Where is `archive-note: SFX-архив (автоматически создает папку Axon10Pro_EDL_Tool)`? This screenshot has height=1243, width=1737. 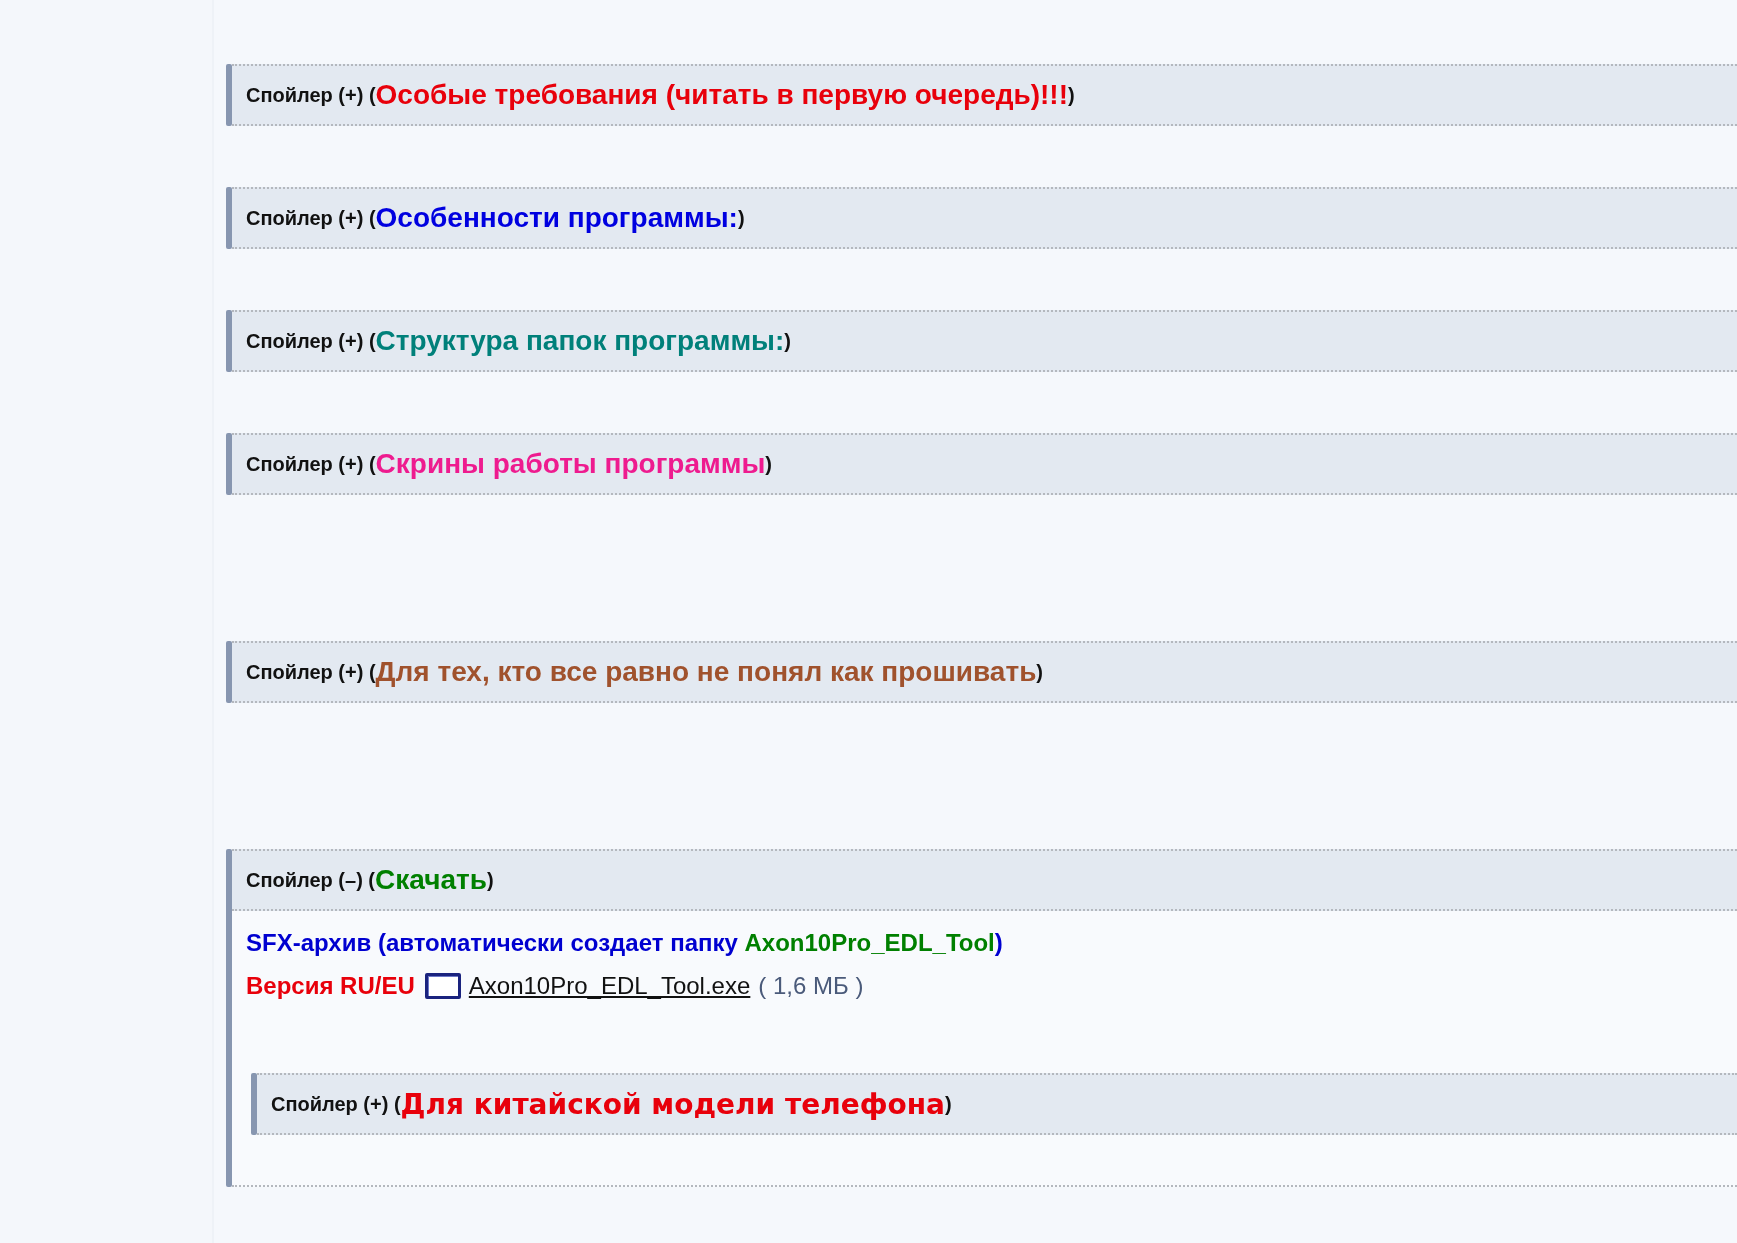
archive-note: SFX-архив (автоматически создает папку Axon10Pro_EDL_Tool) is located at coordinates (625, 943).